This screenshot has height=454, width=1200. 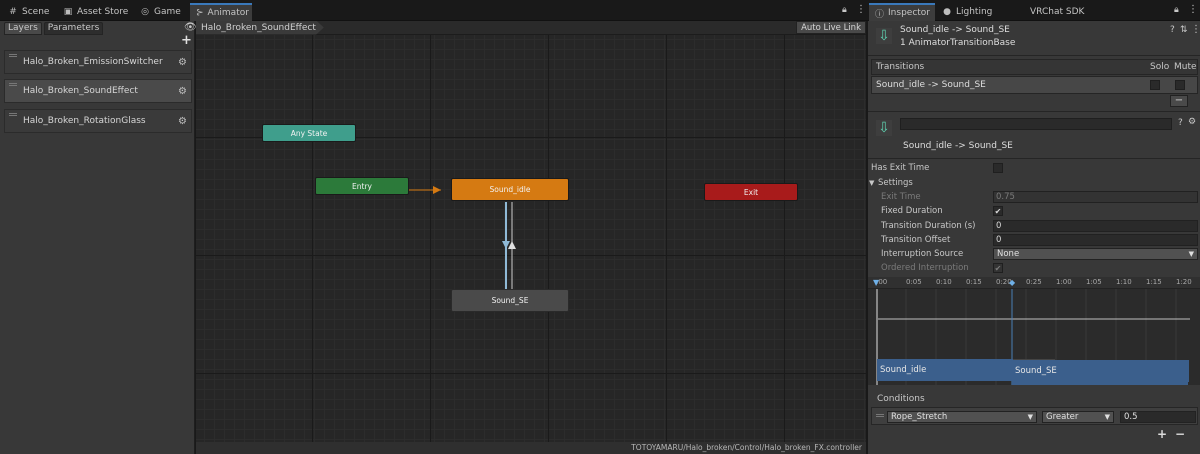 What do you see at coordinates (95, 12) in the screenshot?
I see `tab-asset-store: ▣ Asset Store` at bounding box center [95, 12].